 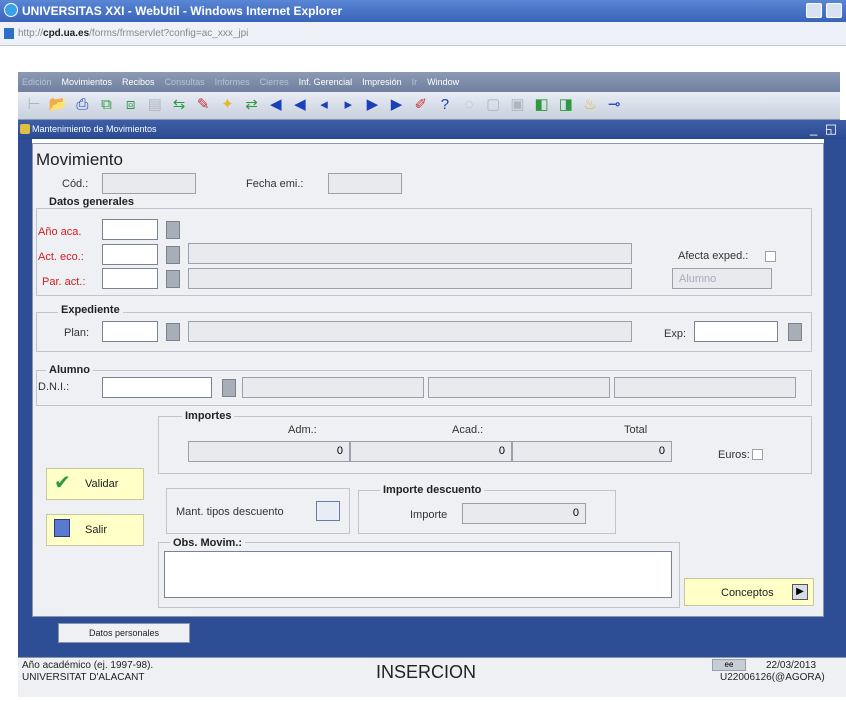 I want to click on maximize-button, so click(x=834, y=10).